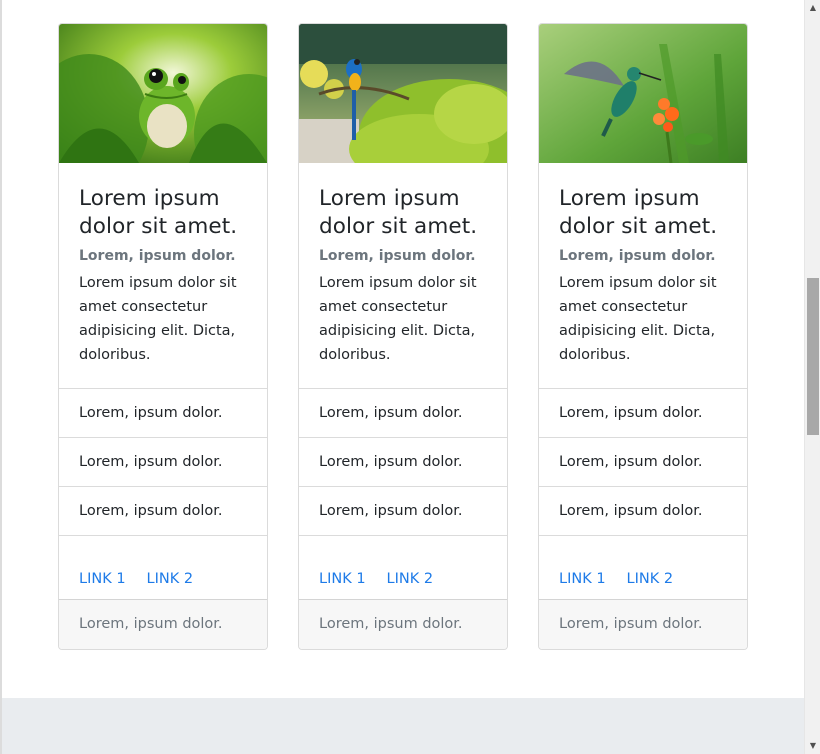 Image resolution: width=820 pixels, height=754 pixels. I want to click on vertical-scrollbar: ▲ ▼, so click(812, 377).